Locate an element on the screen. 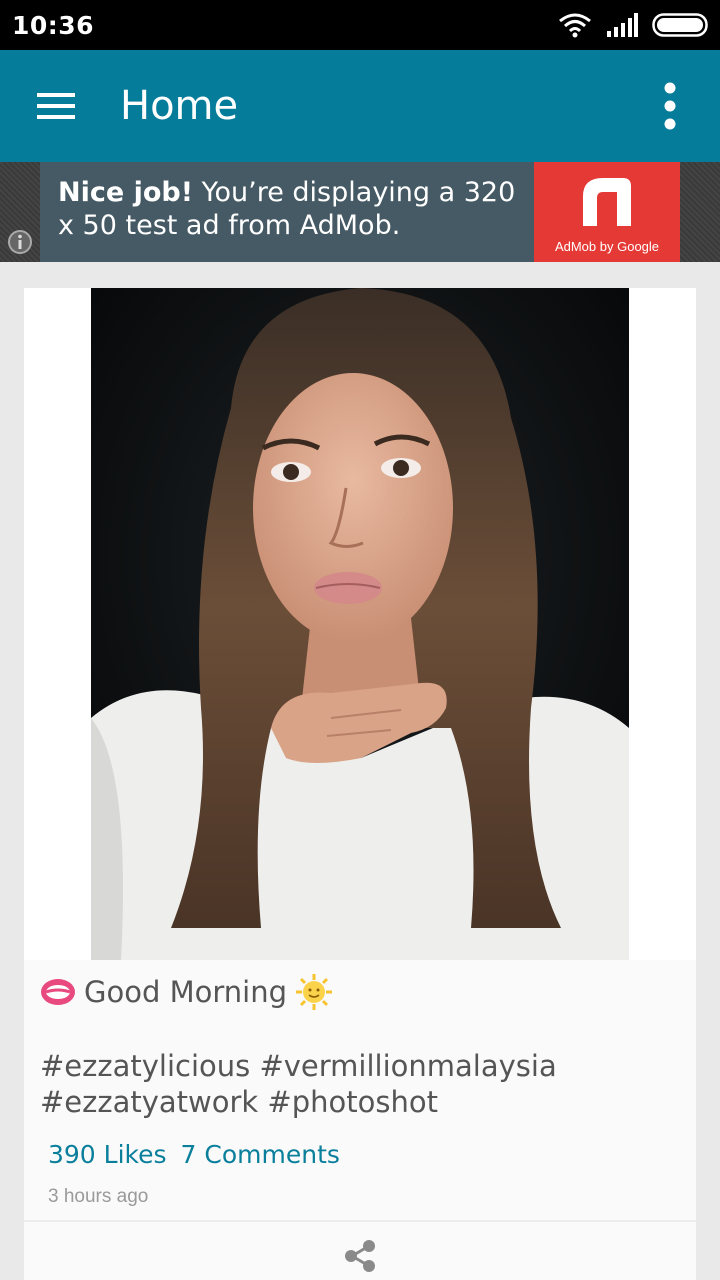 This screenshot has width=720, height=1280. post-stats: 390 Likes 7 Comments is located at coordinates (194, 1154).